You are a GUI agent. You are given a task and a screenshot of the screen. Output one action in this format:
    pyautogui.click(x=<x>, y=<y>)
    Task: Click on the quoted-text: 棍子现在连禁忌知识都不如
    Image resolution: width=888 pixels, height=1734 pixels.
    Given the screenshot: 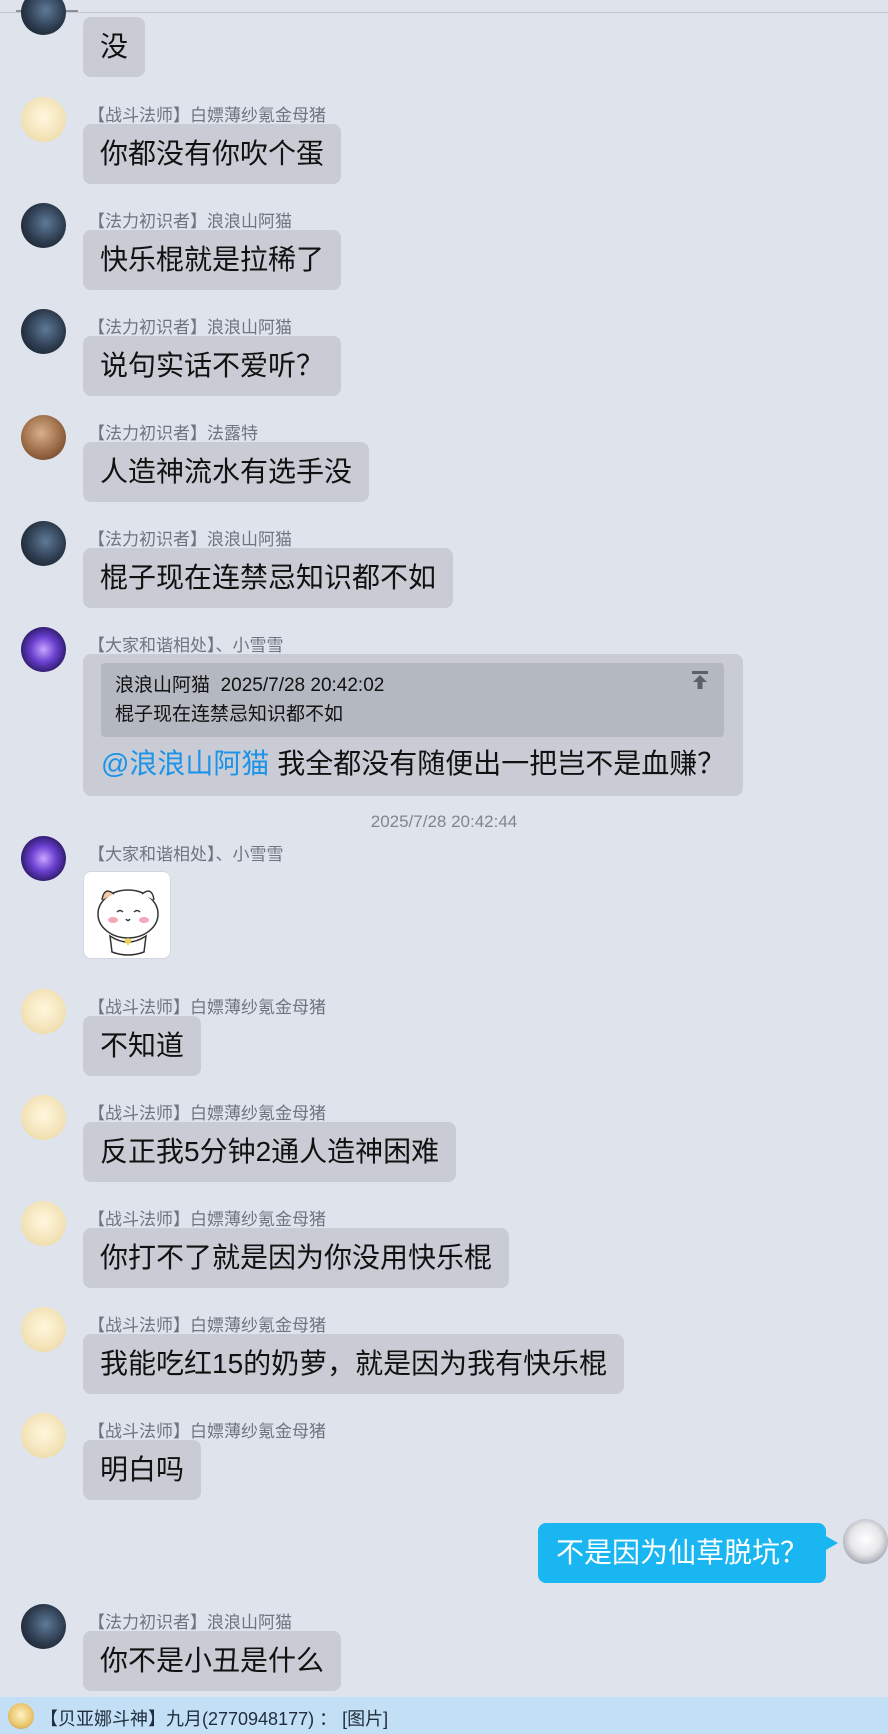 What is the action you would take?
    pyautogui.click(x=229, y=714)
    